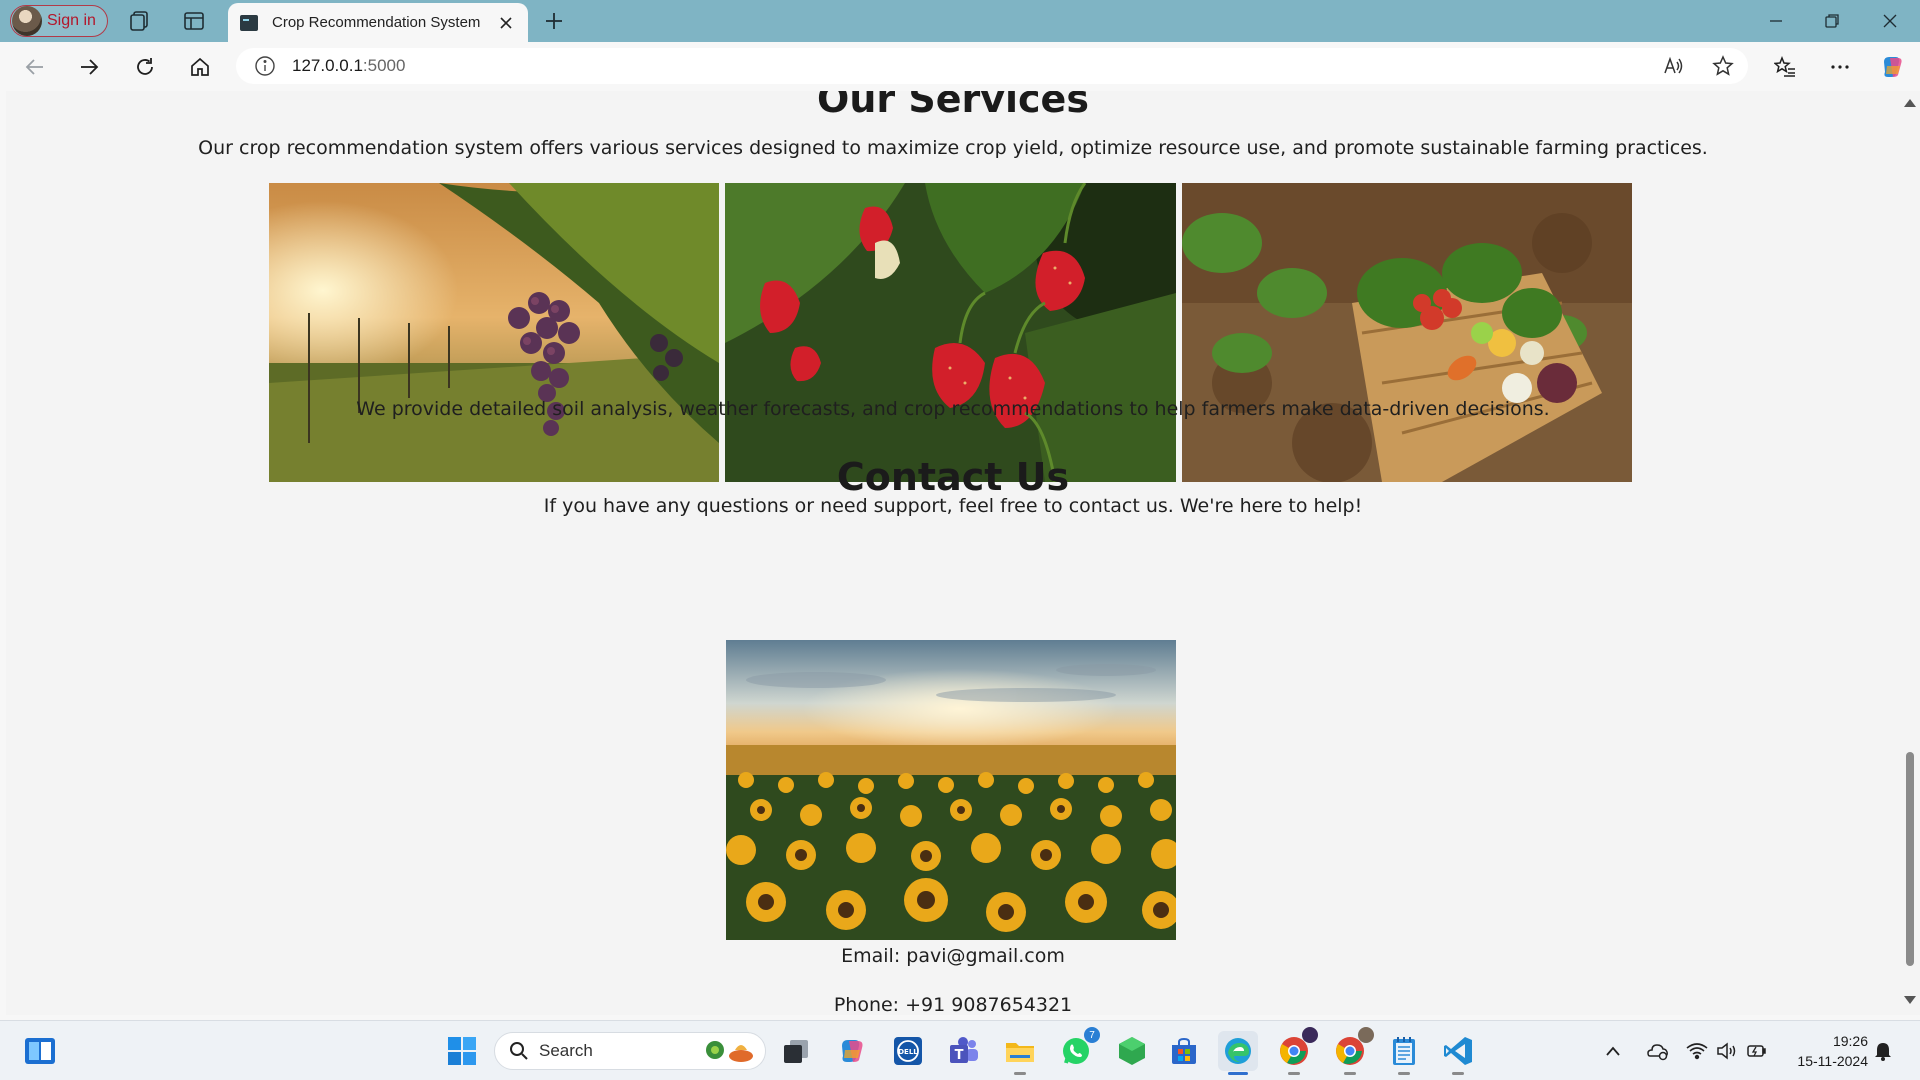 This screenshot has width=1920, height=1080. Describe the element at coordinates (566, 1050) in the screenshot. I see `search-label: Search` at that location.